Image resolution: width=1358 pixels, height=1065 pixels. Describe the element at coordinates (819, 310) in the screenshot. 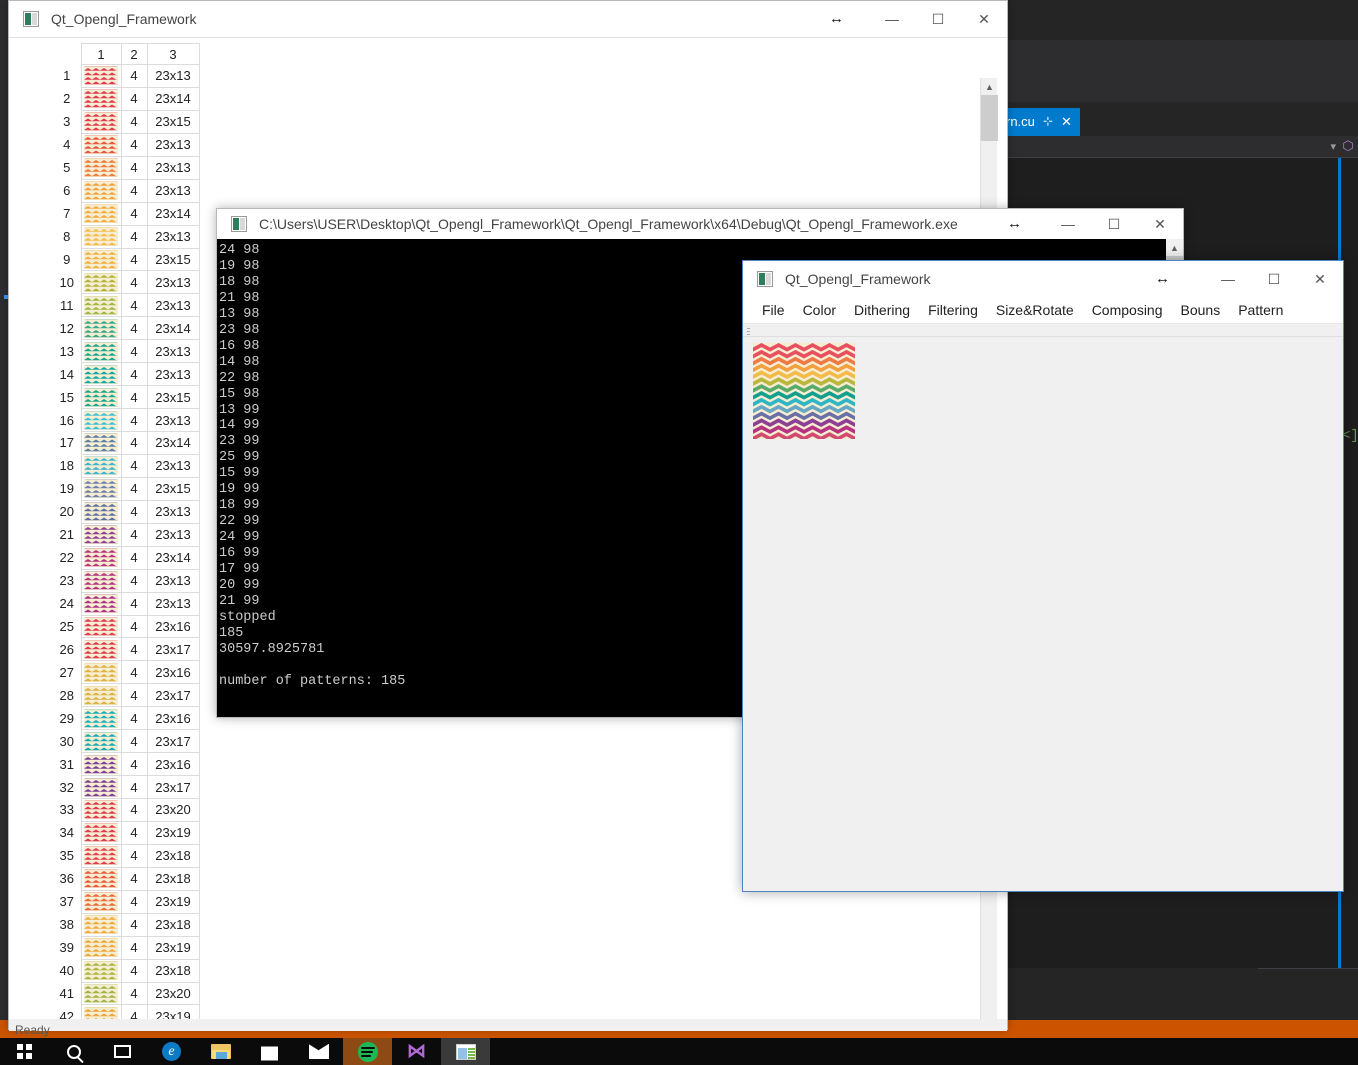

I see `qt-menu-color: Color` at that location.